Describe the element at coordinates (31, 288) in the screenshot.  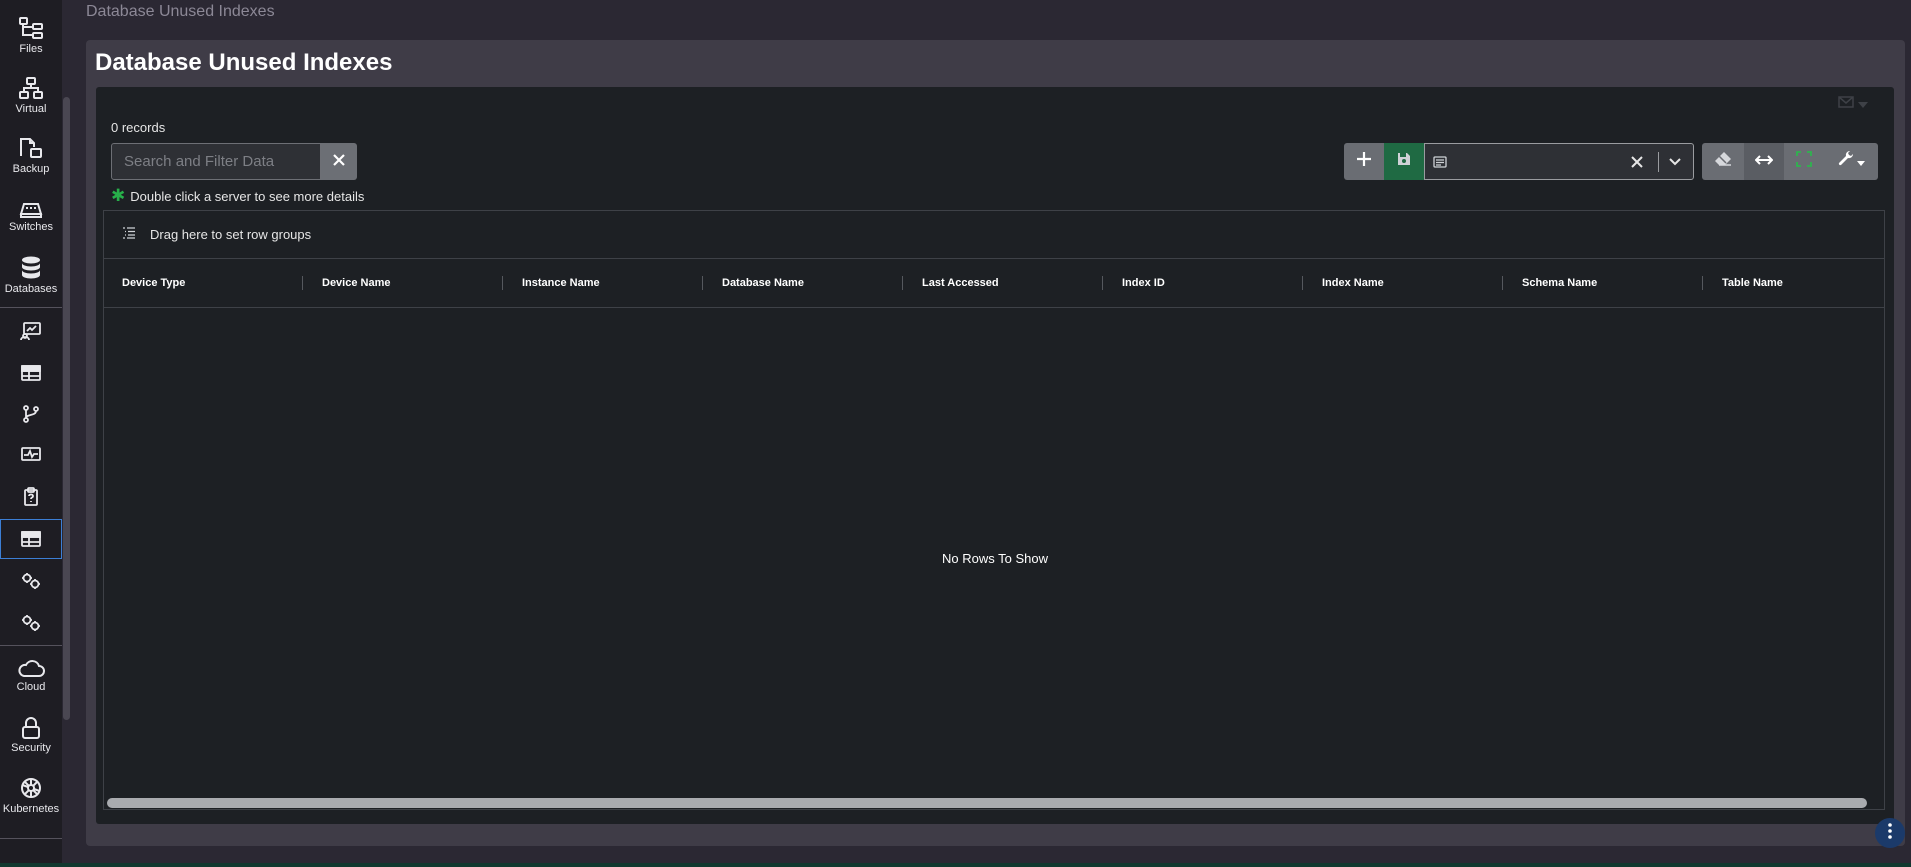
I see `sidebar-item-label: Databases` at that location.